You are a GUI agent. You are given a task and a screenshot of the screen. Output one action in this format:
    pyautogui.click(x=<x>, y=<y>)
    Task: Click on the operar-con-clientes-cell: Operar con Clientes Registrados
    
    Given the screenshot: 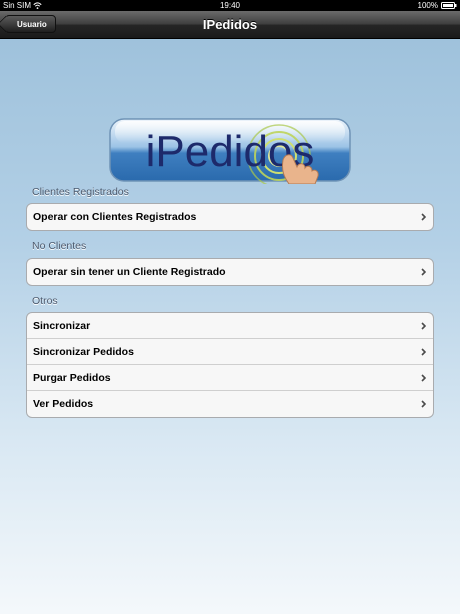 What is the action you would take?
    pyautogui.click(x=230, y=217)
    